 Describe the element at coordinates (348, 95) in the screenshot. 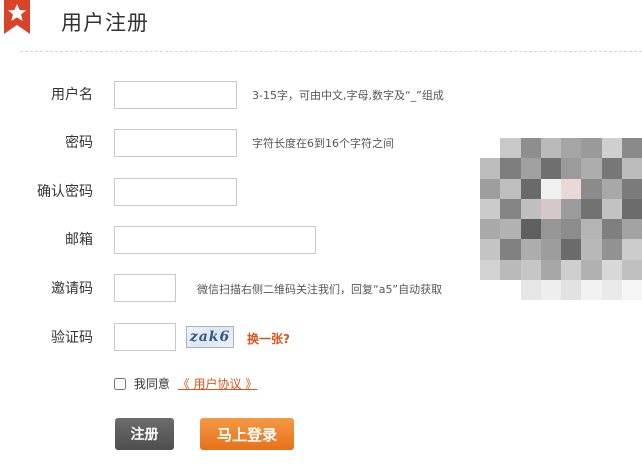

I see `username-hint: 3-15字，可由中文,字母,数字及“_”组成` at that location.